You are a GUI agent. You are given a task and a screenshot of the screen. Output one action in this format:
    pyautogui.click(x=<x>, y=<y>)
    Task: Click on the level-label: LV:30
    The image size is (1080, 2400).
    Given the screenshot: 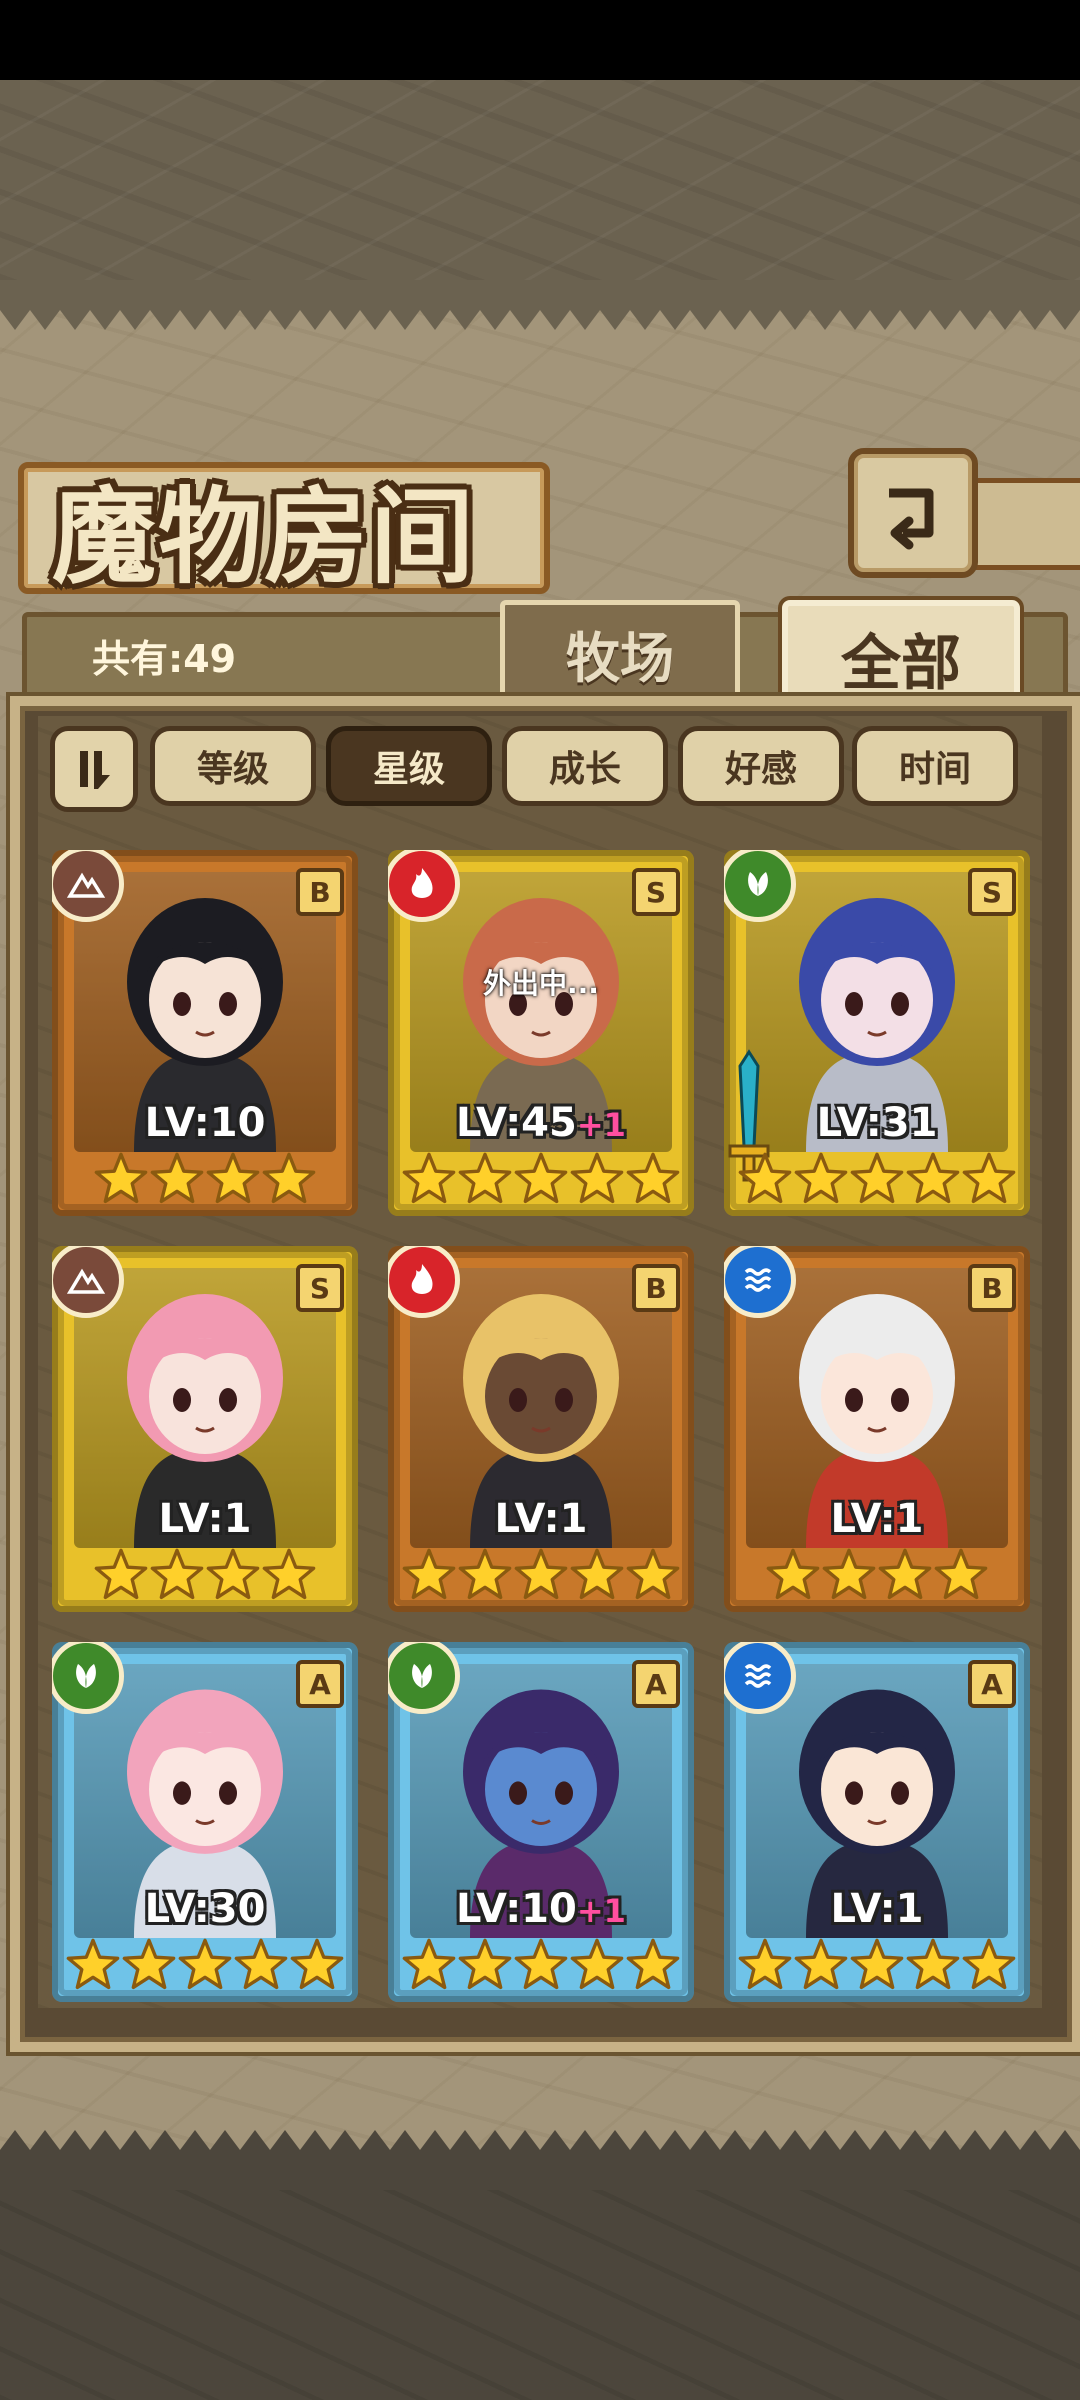 What is the action you would take?
    pyautogui.click(x=205, y=1909)
    